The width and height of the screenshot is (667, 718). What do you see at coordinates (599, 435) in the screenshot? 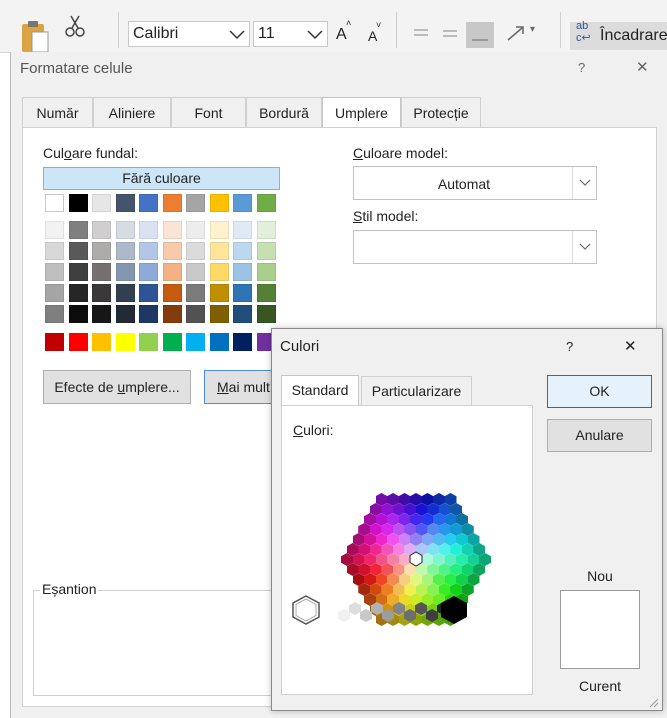
I see `cancel-button: Anulare` at bounding box center [599, 435].